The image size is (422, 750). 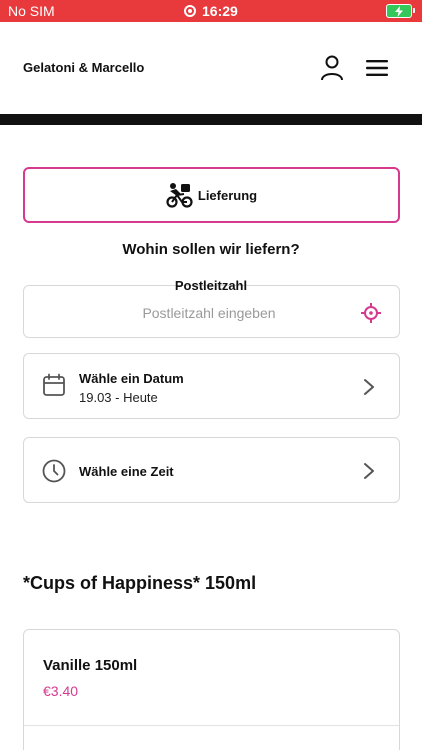 I want to click on orientation-lock-icon, so click(x=190, y=11).